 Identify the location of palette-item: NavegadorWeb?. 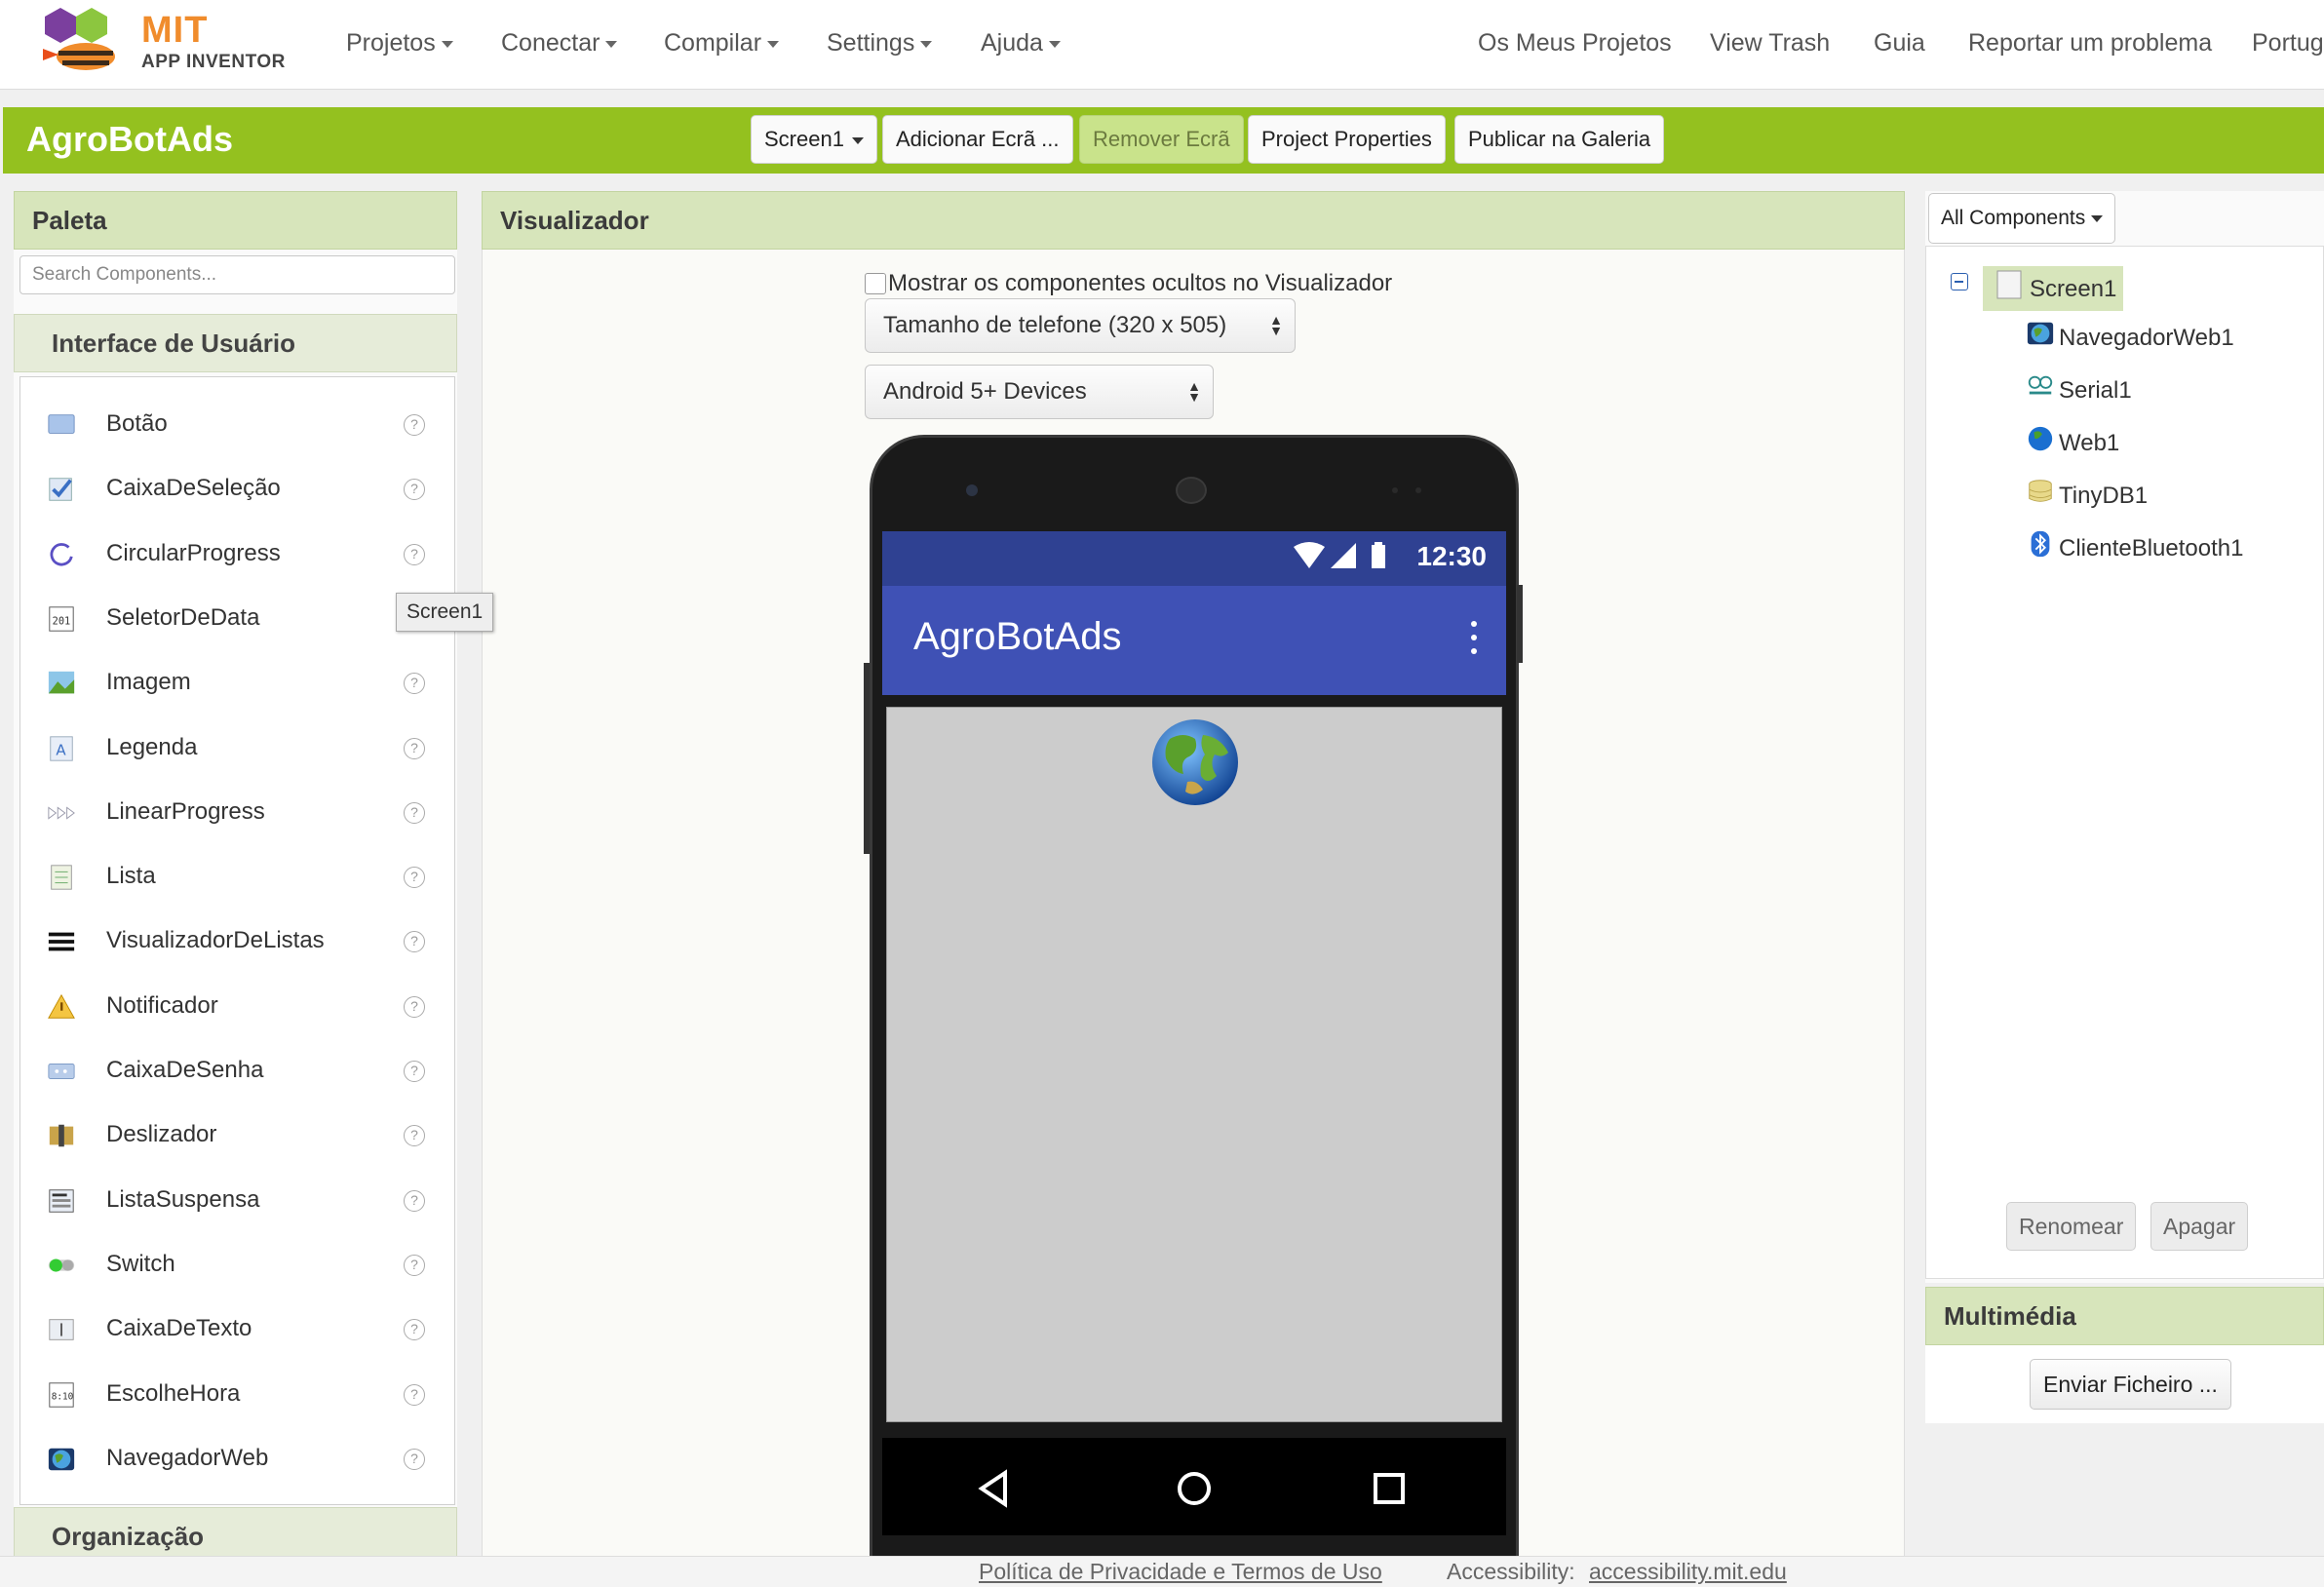
(237, 1459).